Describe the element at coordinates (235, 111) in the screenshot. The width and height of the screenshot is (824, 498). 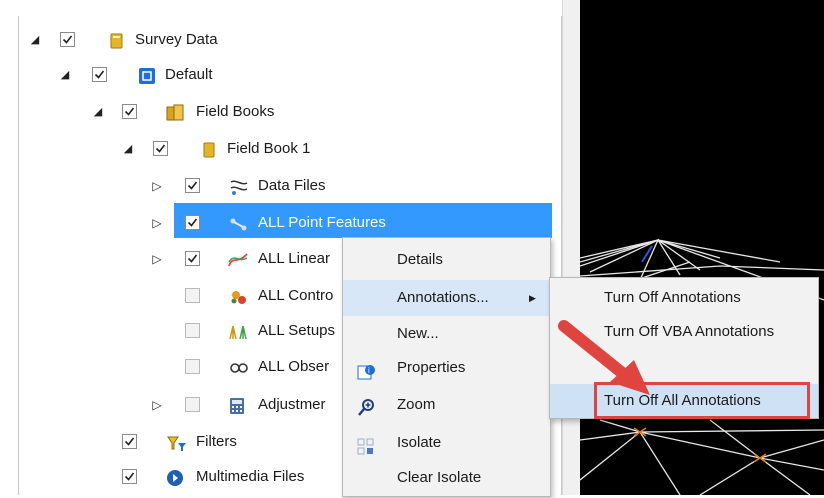
I see `tree-node-label: Field Books` at that location.